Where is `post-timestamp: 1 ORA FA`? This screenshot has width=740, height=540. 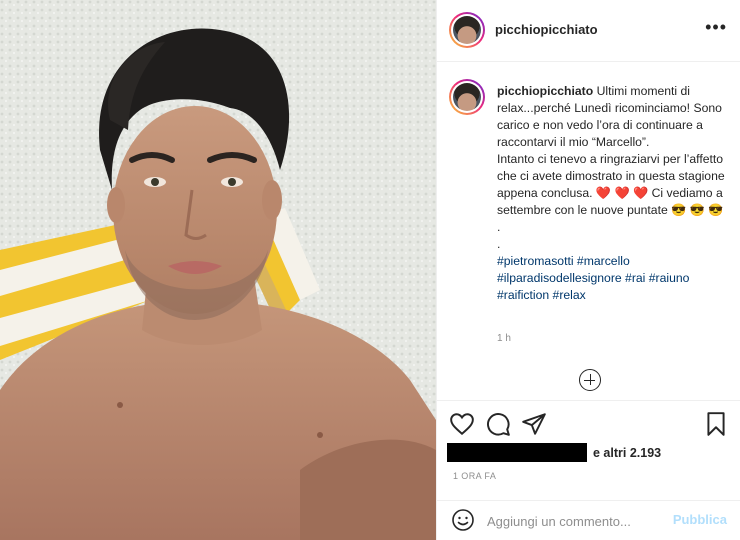
post-timestamp: 1 ORA FA is located at coordinates (475, 476).